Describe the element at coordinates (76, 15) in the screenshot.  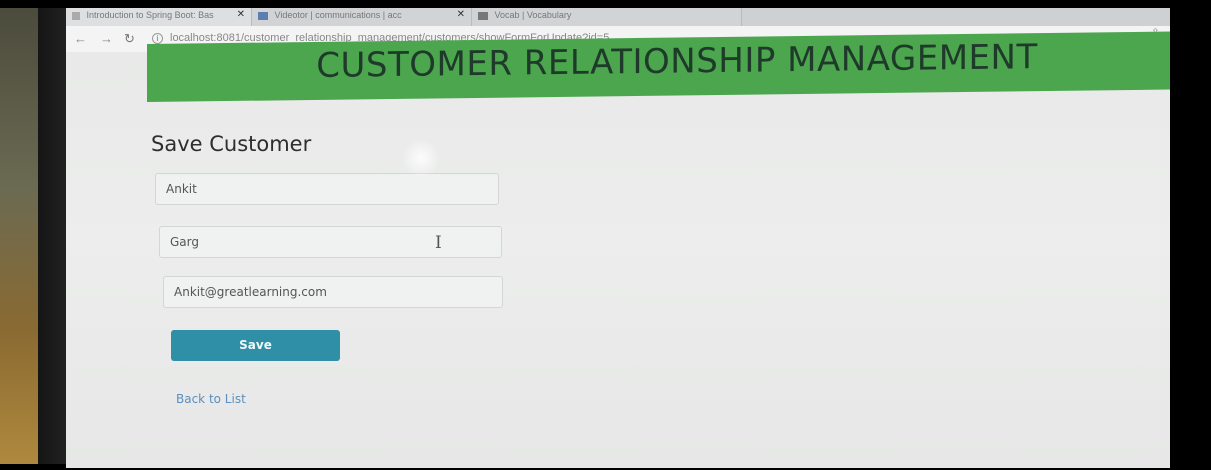
I see `google-icon` at that location.